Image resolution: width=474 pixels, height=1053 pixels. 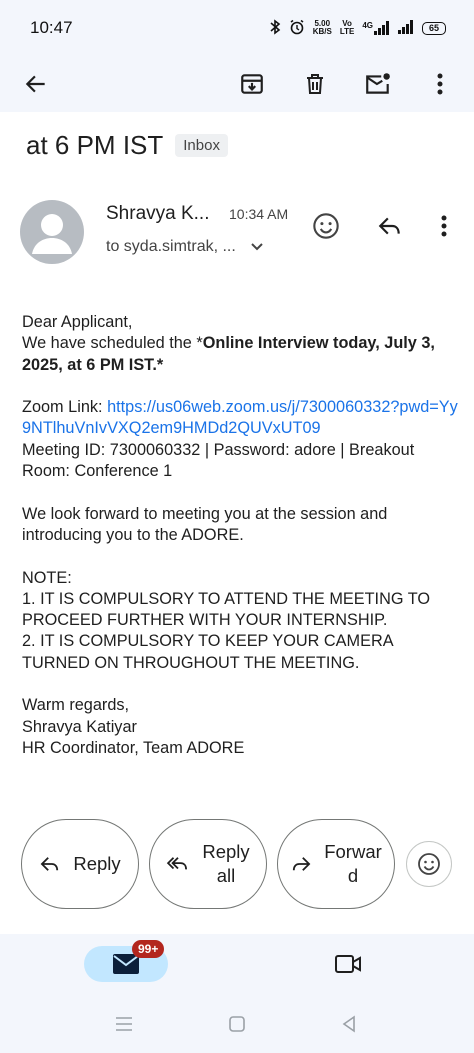 I want to click on reply-all-line2: all, so click(x=226, y=875).